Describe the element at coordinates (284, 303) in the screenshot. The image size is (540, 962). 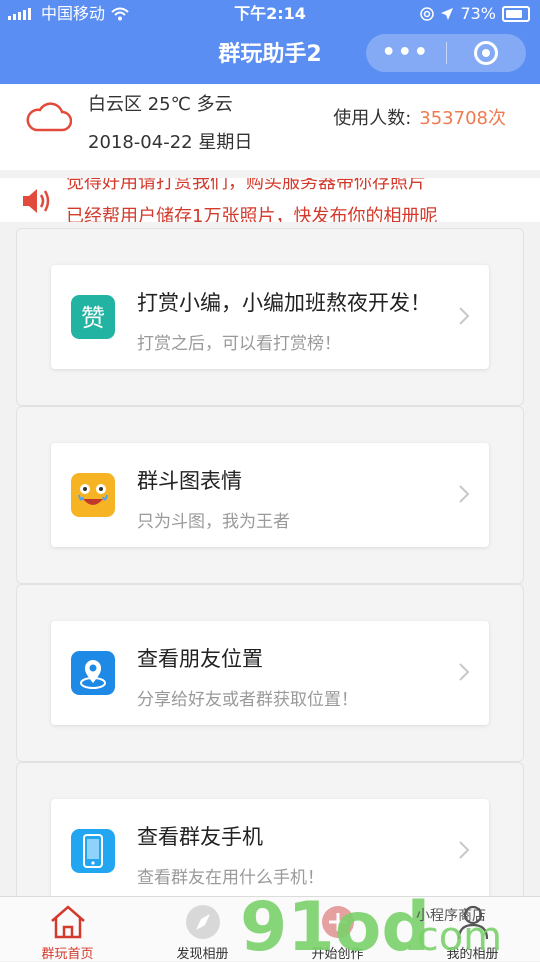
I see `card-title: 打赏小编，小编加班熬夜开发！` at that location.